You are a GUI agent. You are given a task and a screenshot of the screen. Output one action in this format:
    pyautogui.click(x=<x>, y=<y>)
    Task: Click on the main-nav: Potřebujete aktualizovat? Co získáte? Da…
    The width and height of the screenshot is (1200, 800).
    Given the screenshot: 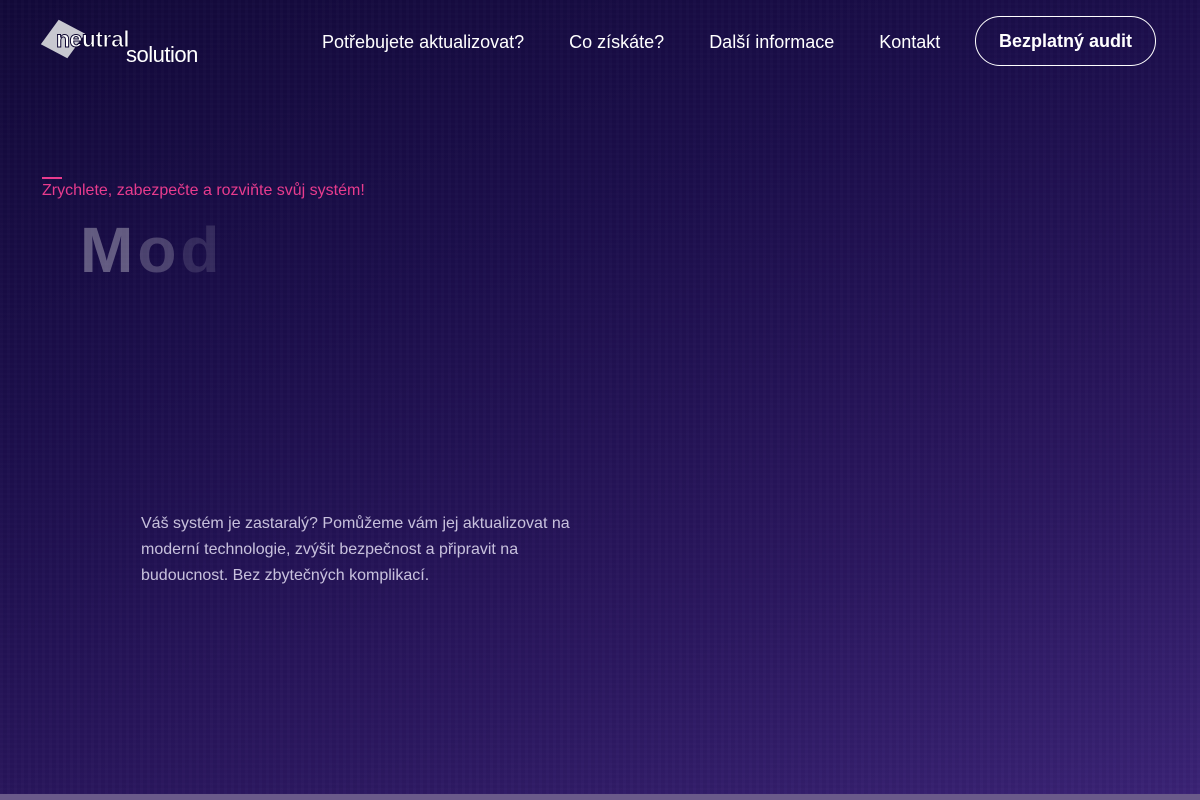 What is the action you would take?
    pyautogui.click(x=642, y=42)
    